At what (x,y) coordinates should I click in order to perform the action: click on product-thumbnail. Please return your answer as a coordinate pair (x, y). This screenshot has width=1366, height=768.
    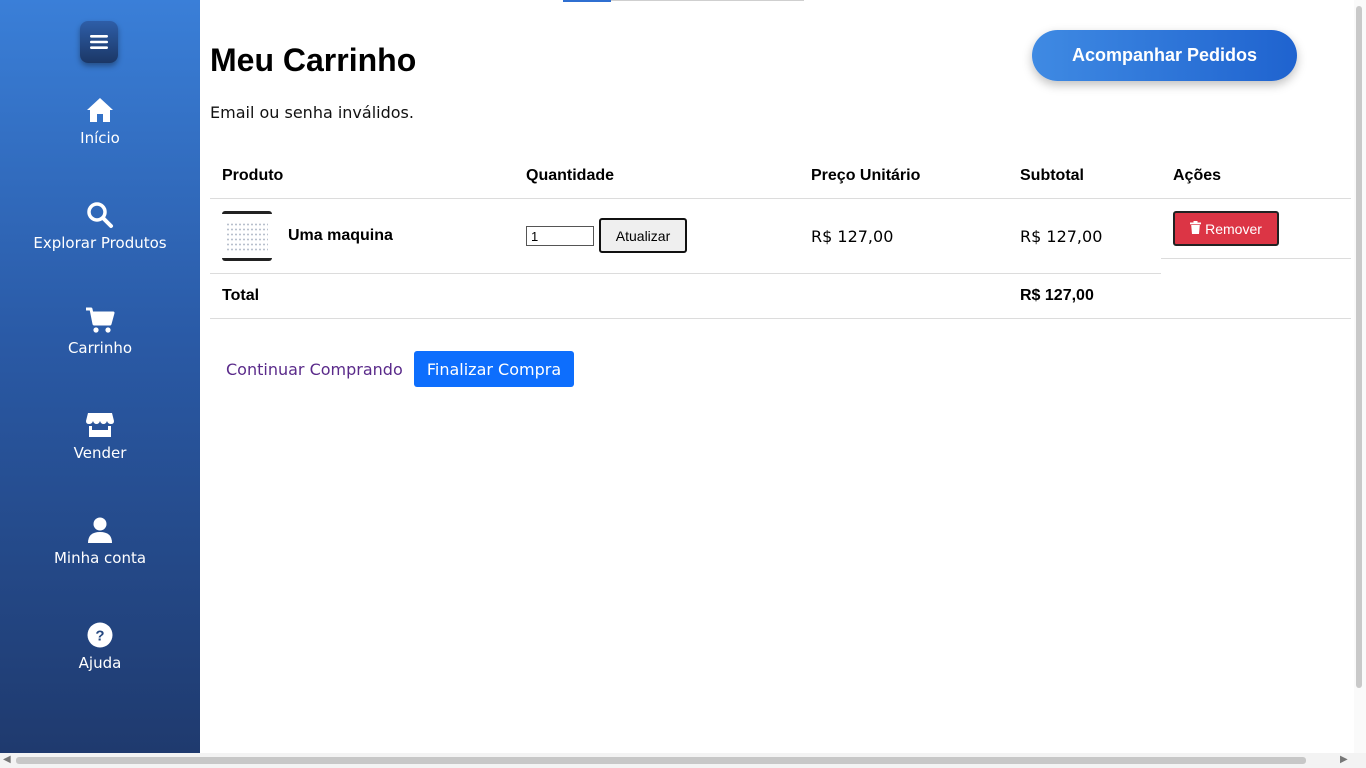
    Looking at the image, I should click on (247, 236).